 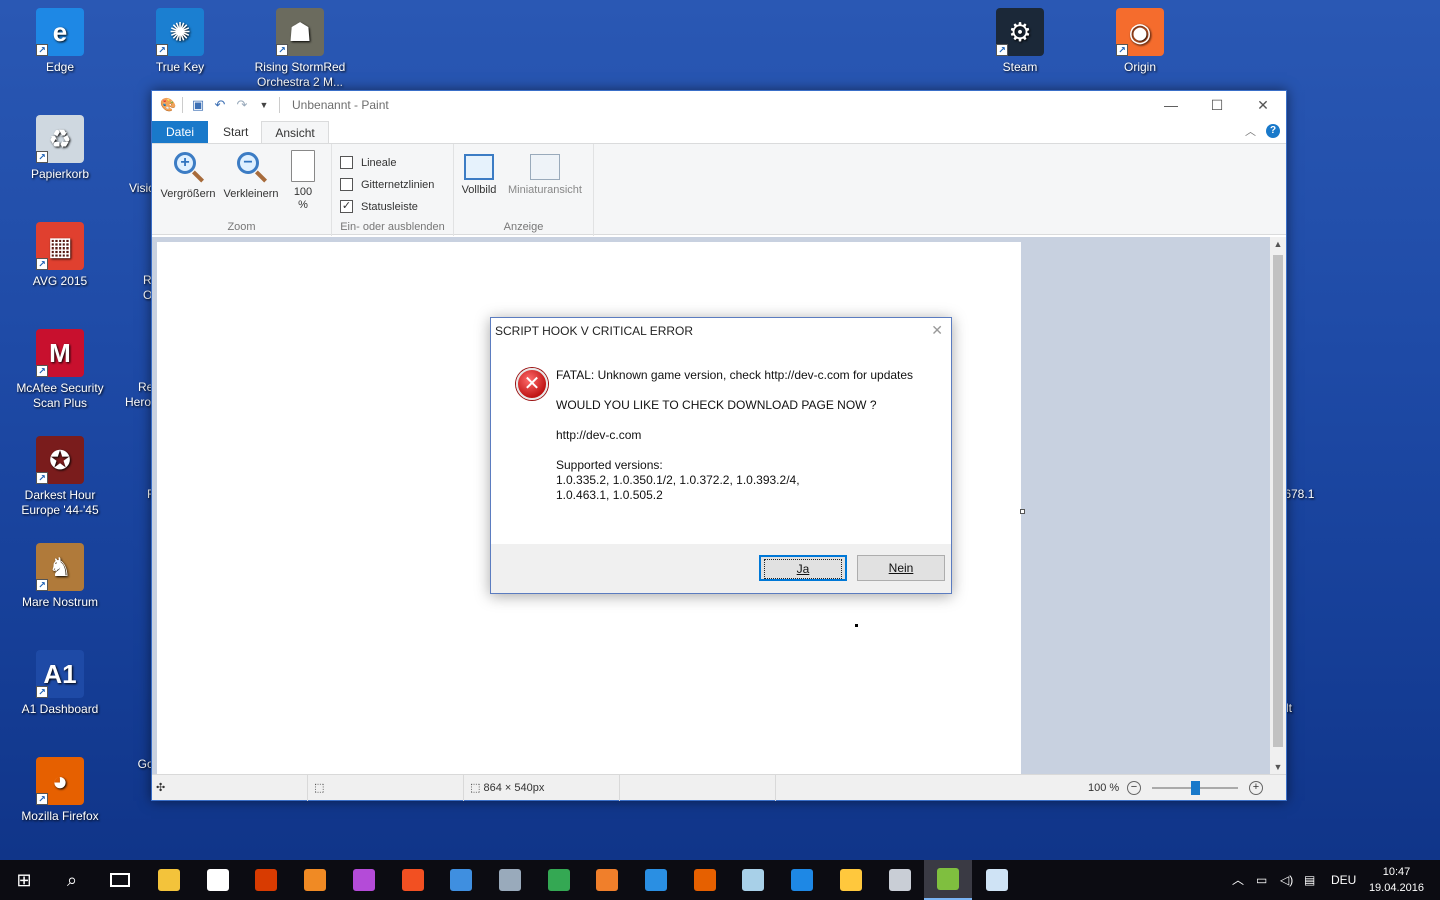 I want to click on window-title: Unbenannt - Paint, so click(x=340, y=105).